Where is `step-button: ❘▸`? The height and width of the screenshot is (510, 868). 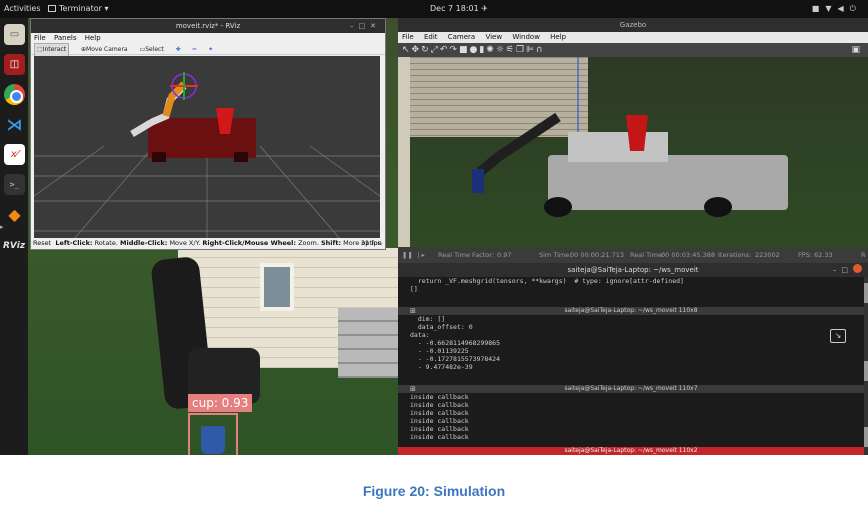
step-button: ❘▸ is located at coordinates (420, 255).